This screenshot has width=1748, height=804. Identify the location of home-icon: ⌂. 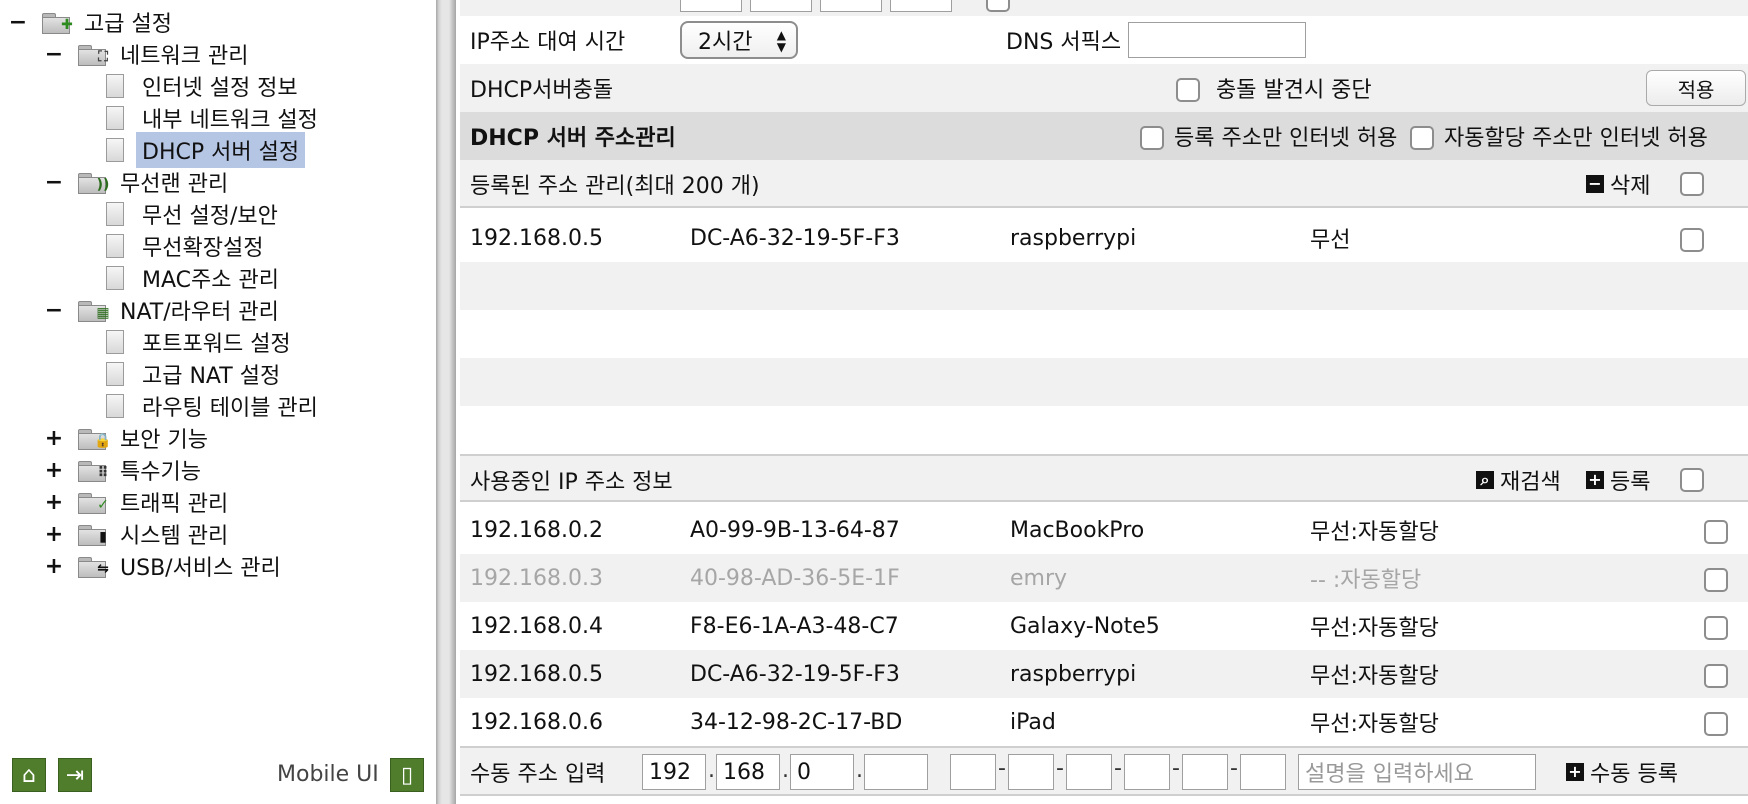
(29, 775).